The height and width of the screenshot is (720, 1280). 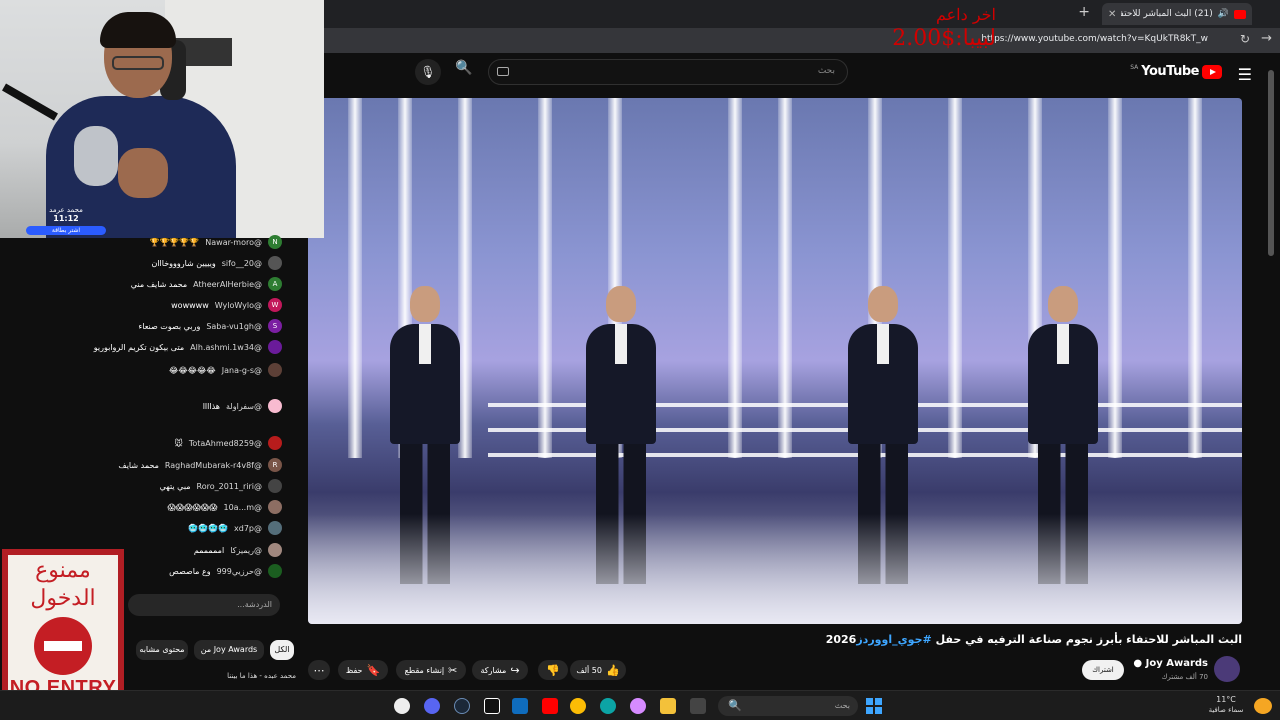 I want to click on file-explorer-icon, so click(x=668, y=706).